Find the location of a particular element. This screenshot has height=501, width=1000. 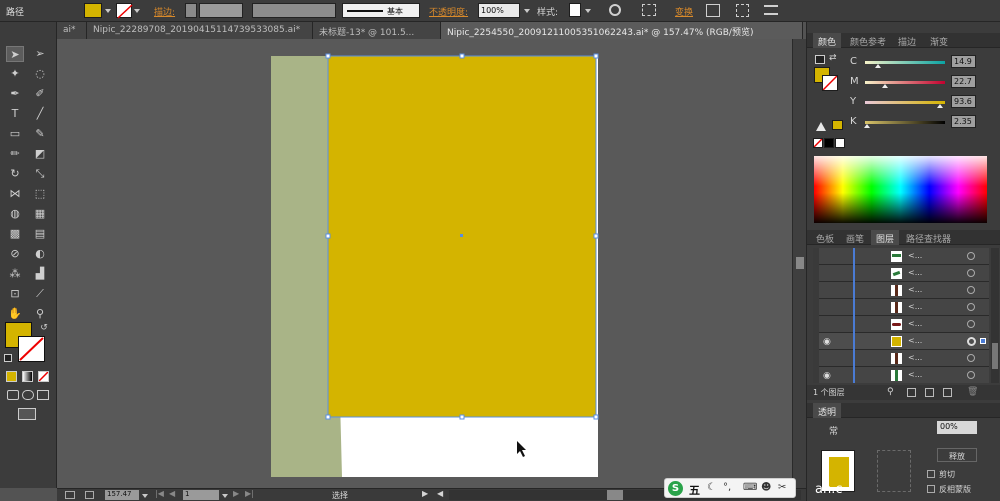

invert-mask-checkbox is located at coordinates (931, 489).